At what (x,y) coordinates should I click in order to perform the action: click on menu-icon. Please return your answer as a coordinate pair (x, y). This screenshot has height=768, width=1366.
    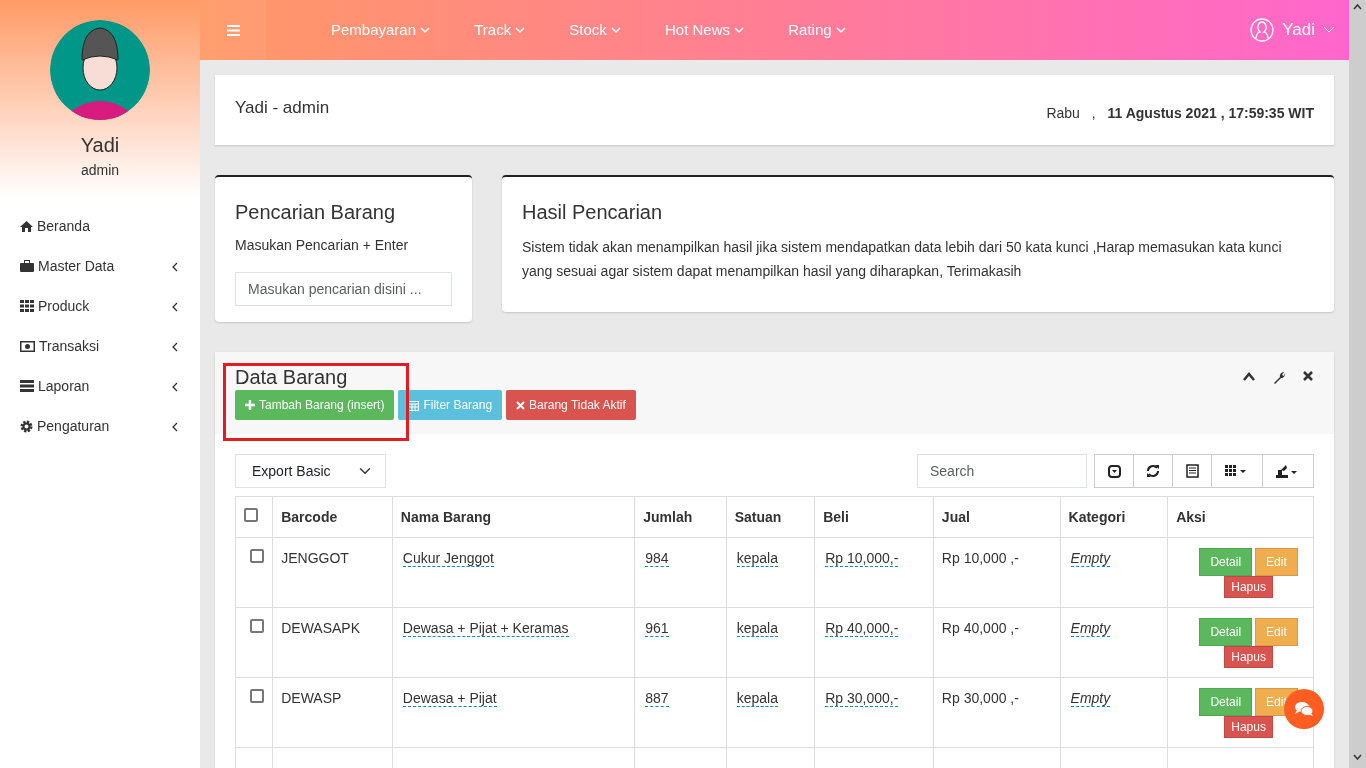
    Looking at the image, I should click on (233, 30).